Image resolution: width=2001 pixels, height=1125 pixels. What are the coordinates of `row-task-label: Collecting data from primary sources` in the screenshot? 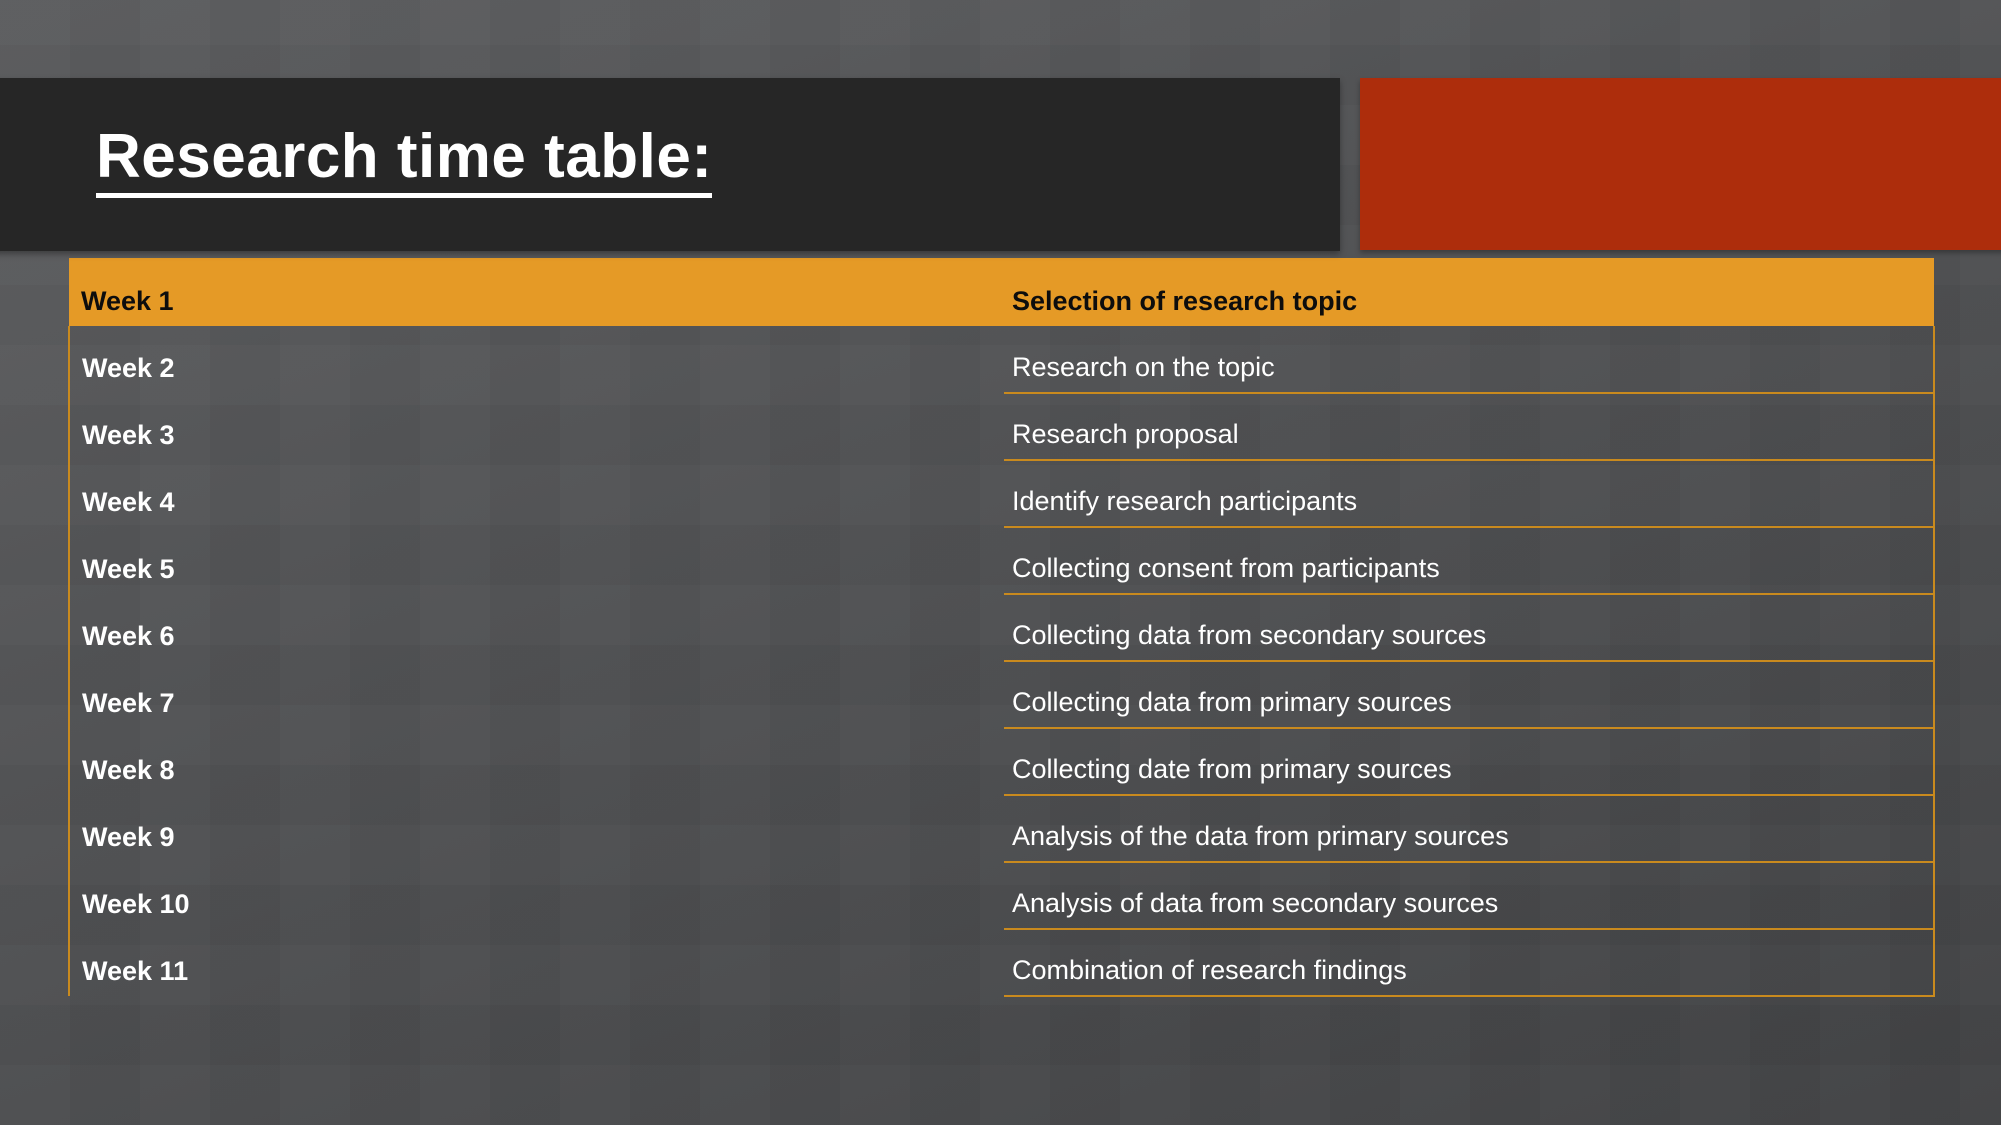 It's located at (1232, 702).